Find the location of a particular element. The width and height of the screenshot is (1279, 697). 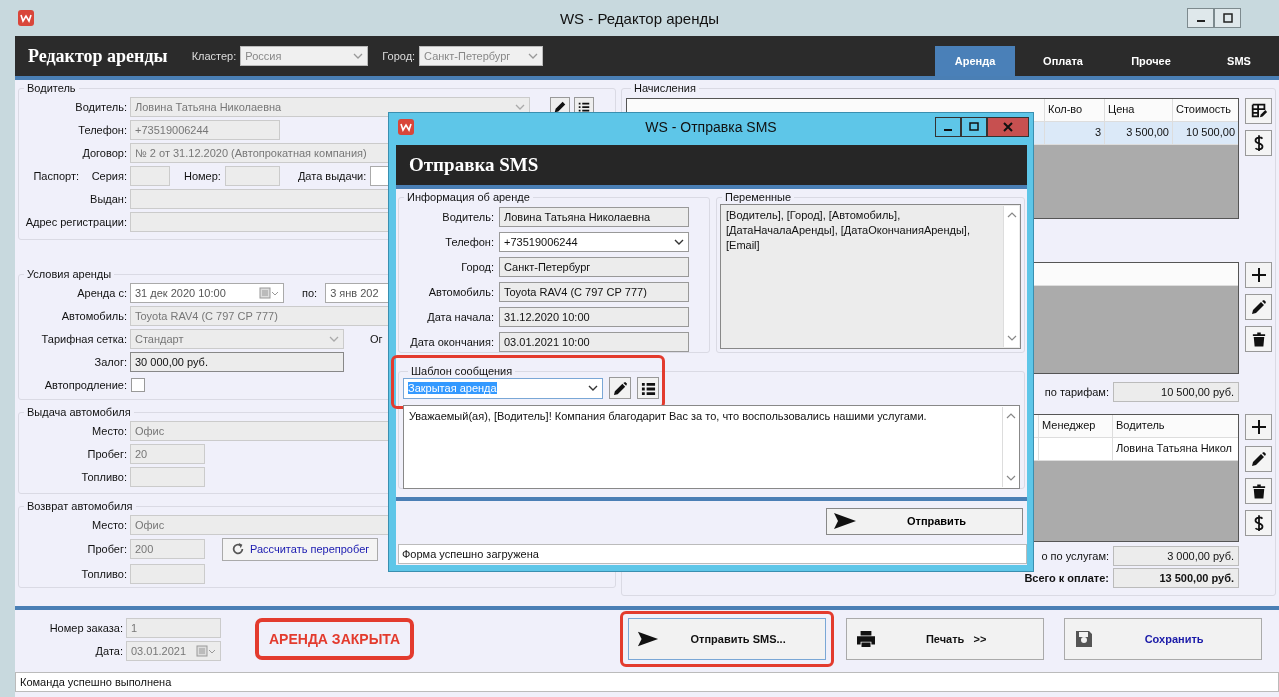

close-icon is located at coordinates (1008, 127).